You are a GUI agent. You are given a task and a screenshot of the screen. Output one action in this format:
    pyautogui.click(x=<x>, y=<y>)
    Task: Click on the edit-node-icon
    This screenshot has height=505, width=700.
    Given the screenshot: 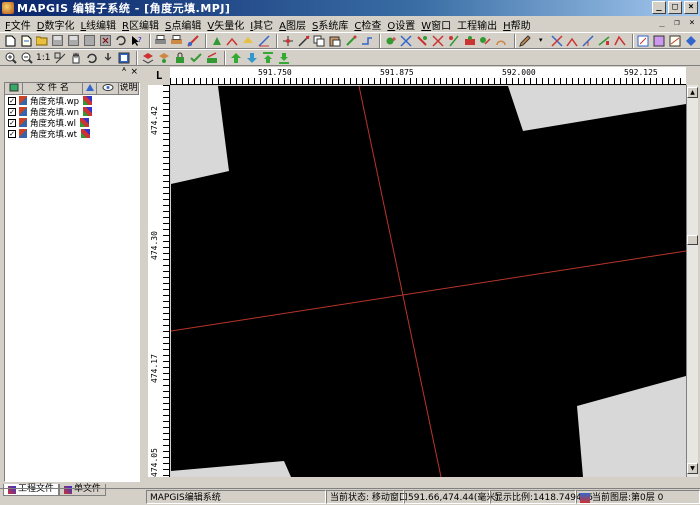 What is the action you would take?
    pyautogui.click(x=351, y=40)
    